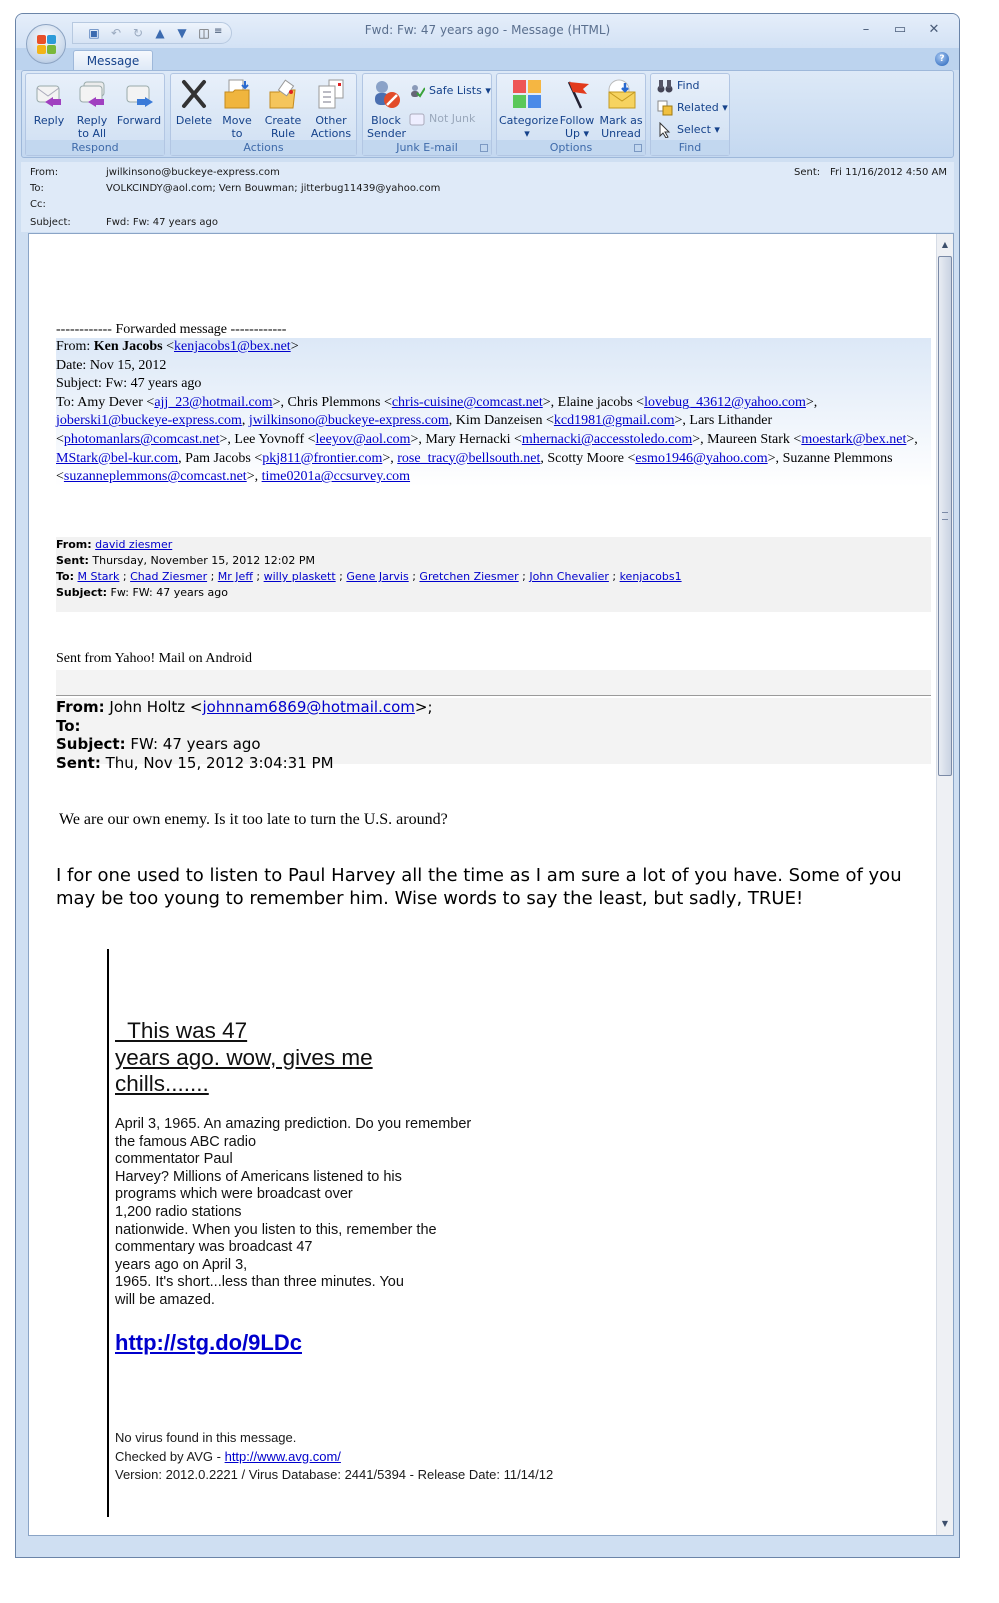  Describe the element at coordinates (349, 420) in the screenshot. I see `recipient-email-link: jwilkinsono@buckeye-express.com` at that location.